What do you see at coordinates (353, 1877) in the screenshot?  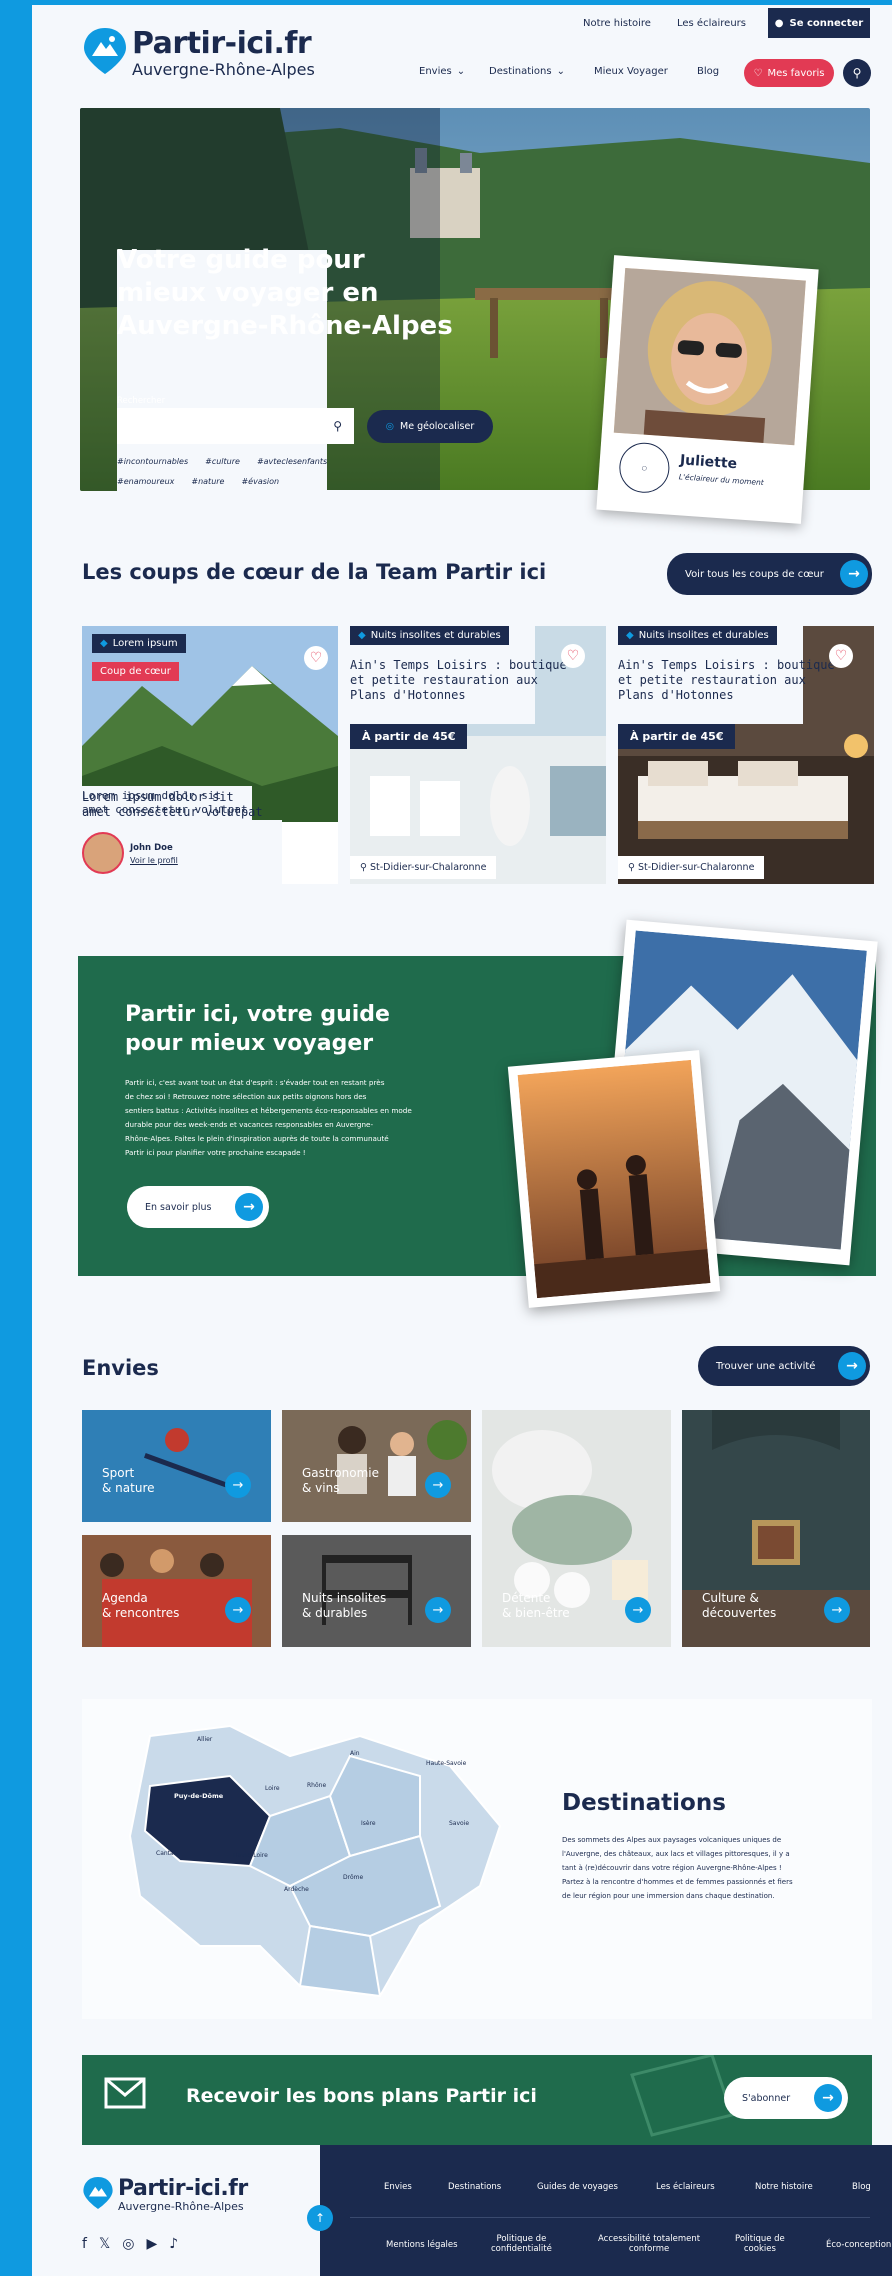 I see `region-label: Drôme` at bounding box center [353, 1877].